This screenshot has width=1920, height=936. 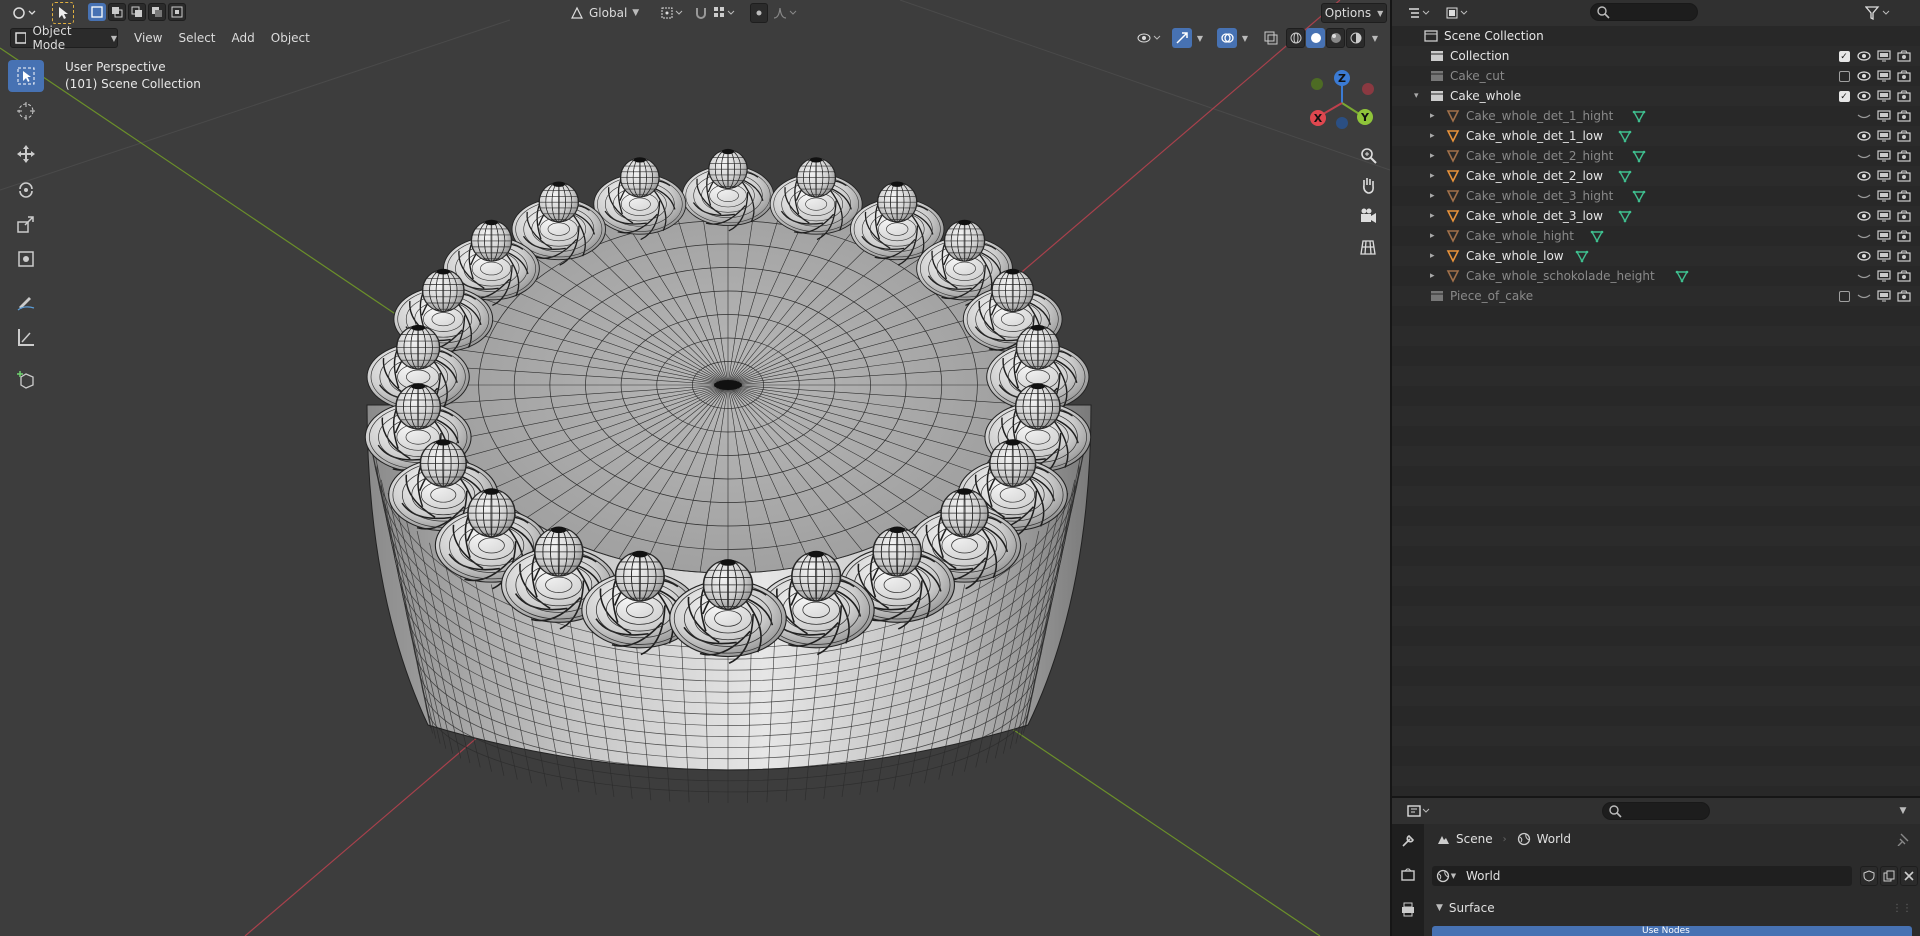 What do you see at coordinates (97, 12) in the screenshot?
I see `select-new-button` at bounding box center [97, 12].